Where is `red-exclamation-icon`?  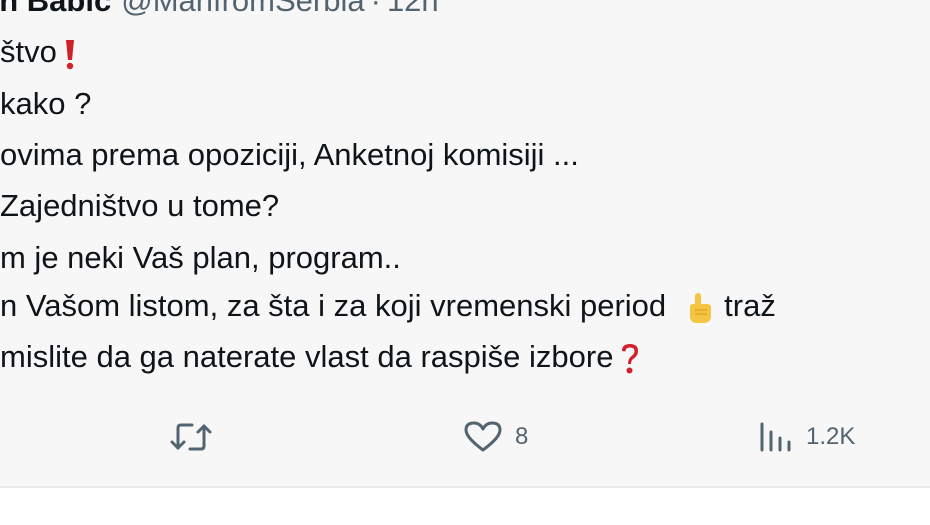
red-exclamation-icon is located at coordinates (70, 54).